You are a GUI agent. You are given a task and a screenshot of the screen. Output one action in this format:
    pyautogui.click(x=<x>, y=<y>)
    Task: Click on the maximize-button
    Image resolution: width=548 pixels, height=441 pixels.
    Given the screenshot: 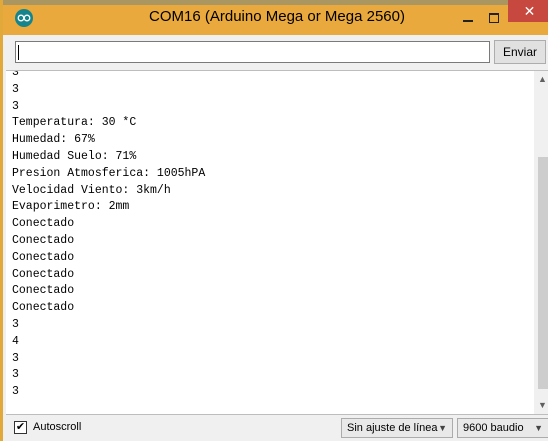 What is the action you would take?
    pyautogui.click(x=494, y=18)
    